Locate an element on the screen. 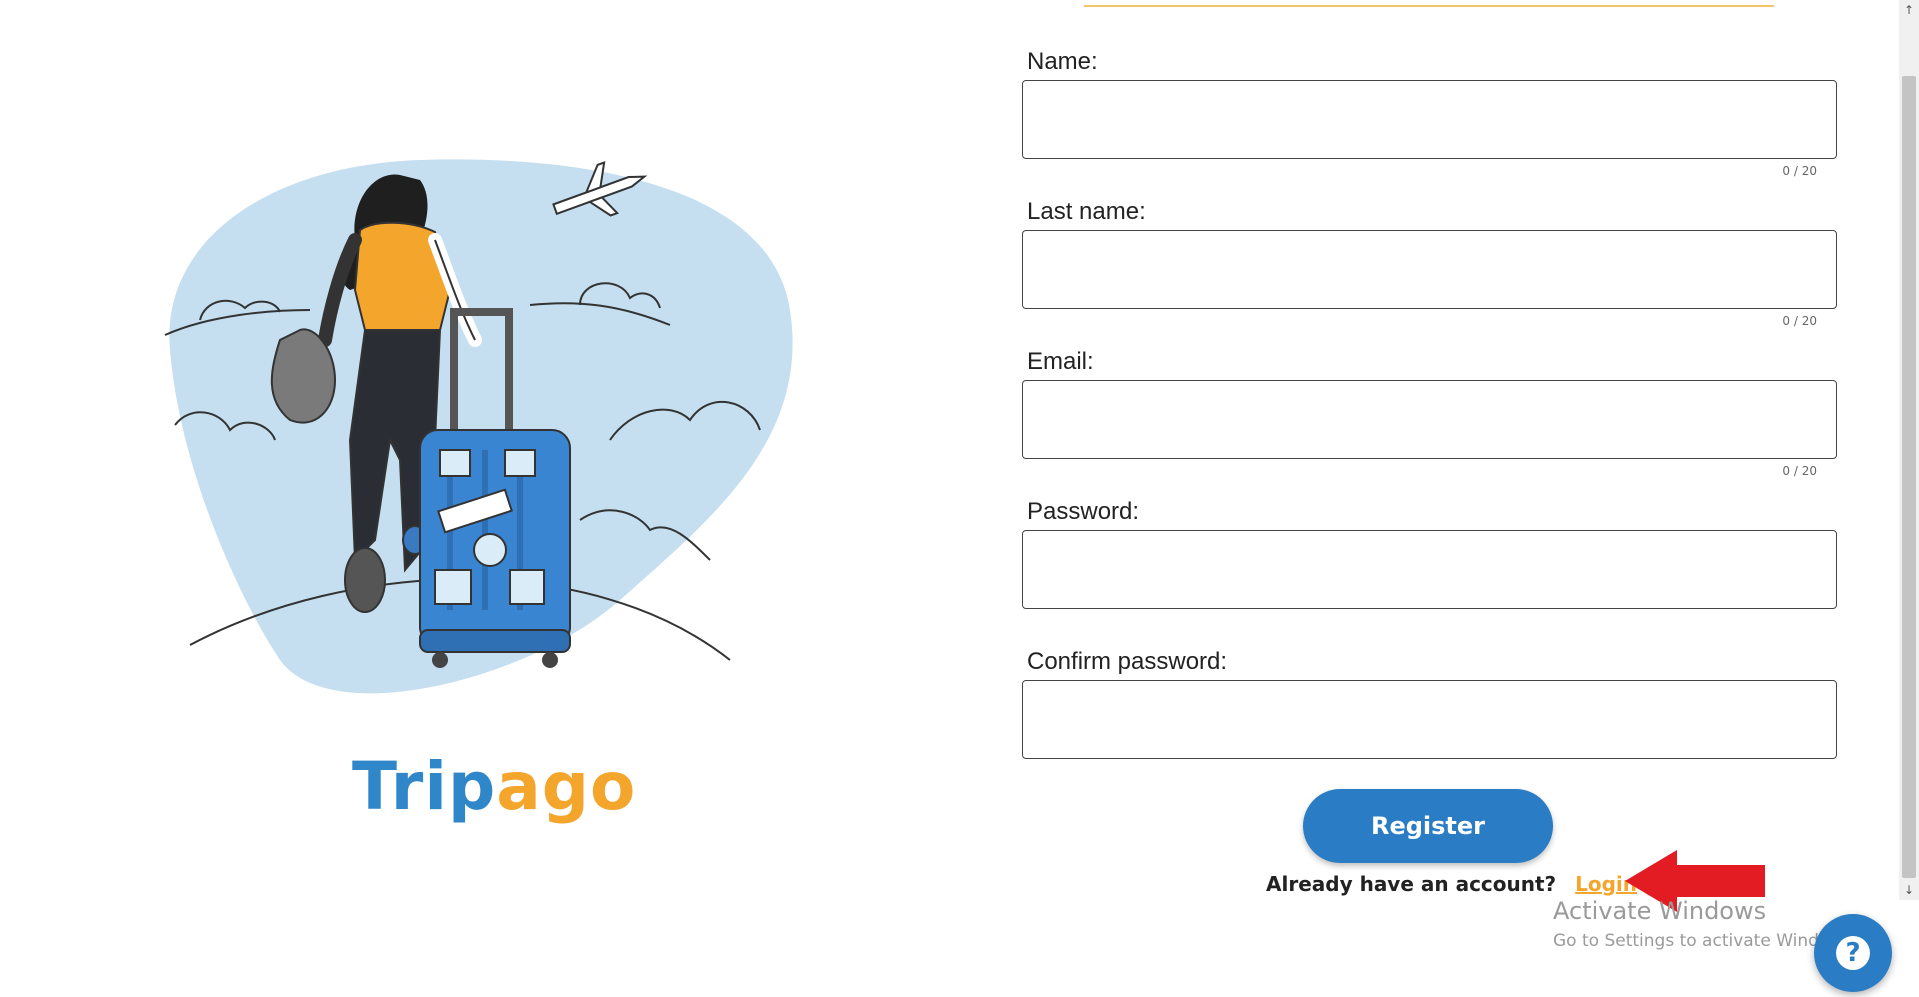 The image size is (1919, 997). last-name-label: Last name: is located at coordinates (1086, 211).